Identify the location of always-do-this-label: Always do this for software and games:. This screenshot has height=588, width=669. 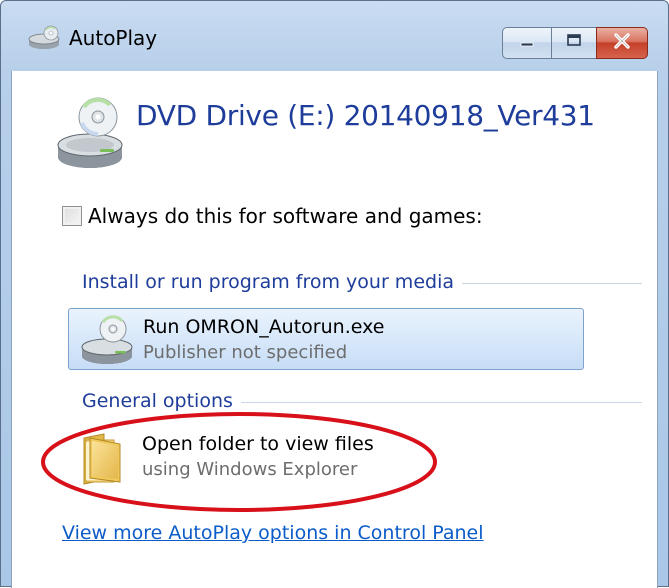
(285, 216).